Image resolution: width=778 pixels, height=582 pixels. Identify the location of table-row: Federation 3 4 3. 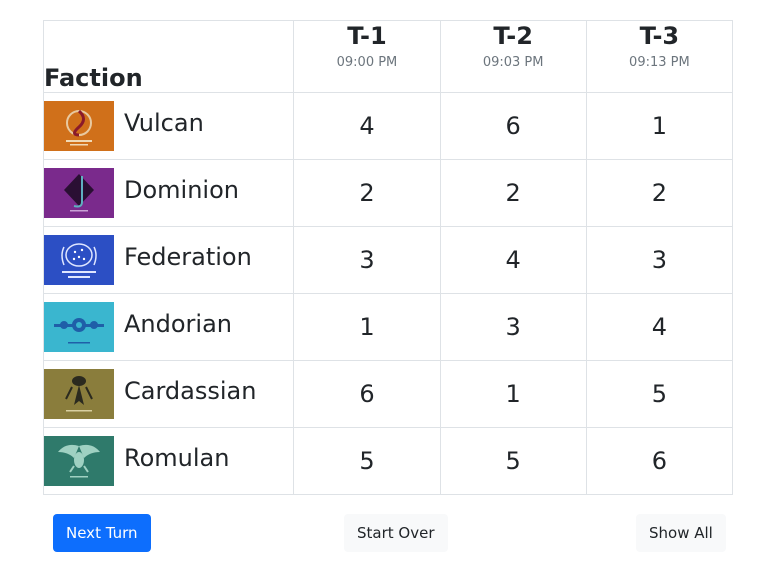
(388, 260).